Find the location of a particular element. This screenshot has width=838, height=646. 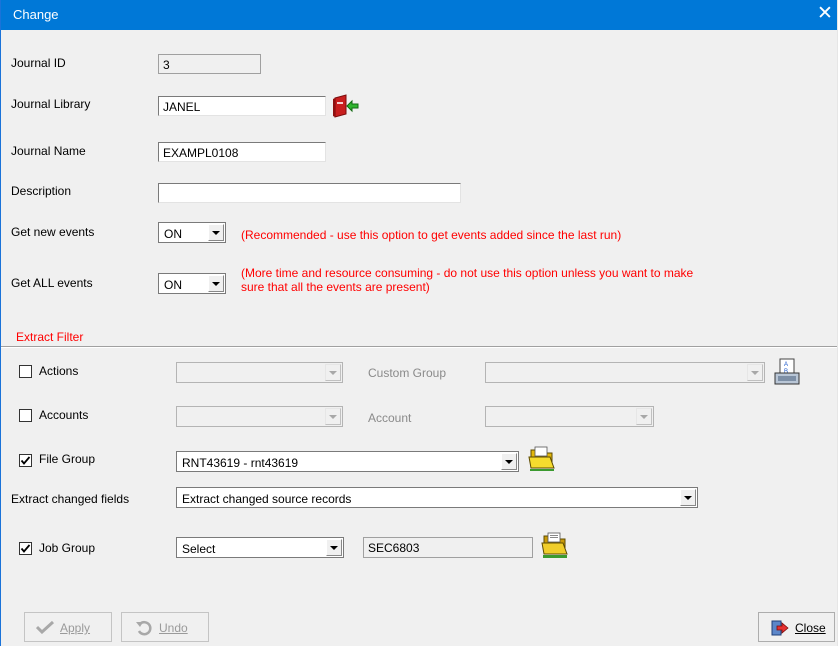

journal-id-field: 3 is located at coordinates (209, 64).